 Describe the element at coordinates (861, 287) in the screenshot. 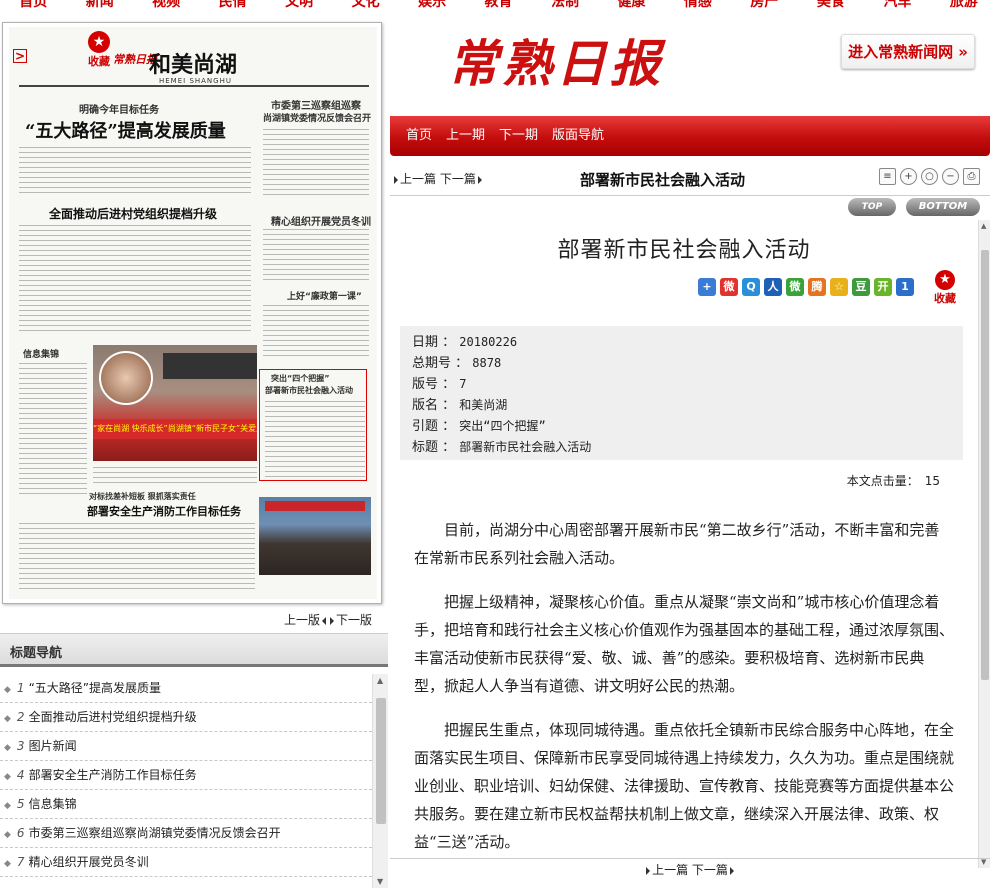

I see `share-douban-icon: 豆` at that location.